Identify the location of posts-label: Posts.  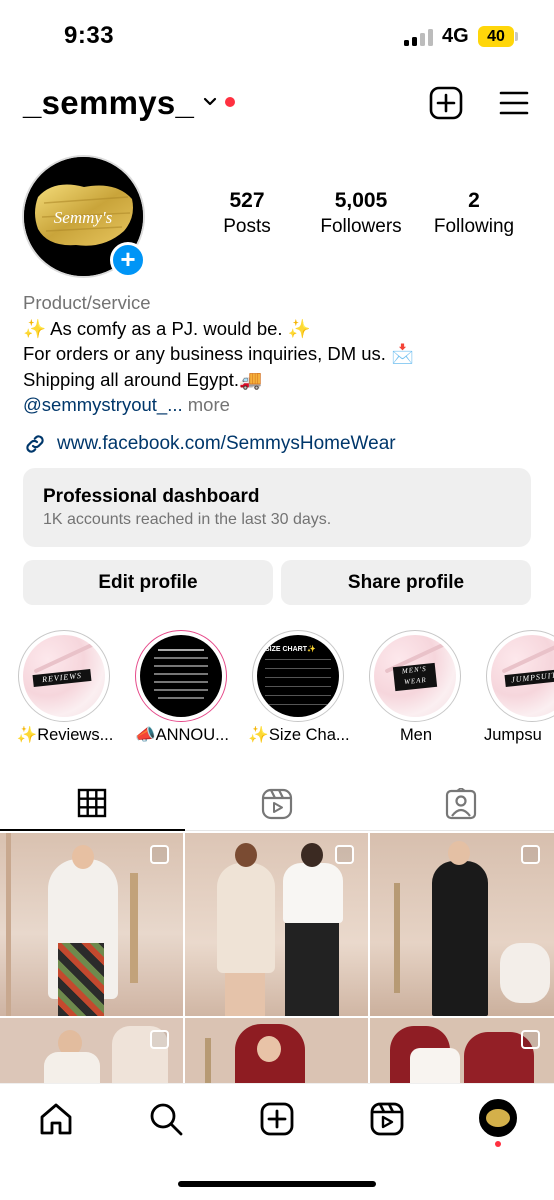
(247, 226).